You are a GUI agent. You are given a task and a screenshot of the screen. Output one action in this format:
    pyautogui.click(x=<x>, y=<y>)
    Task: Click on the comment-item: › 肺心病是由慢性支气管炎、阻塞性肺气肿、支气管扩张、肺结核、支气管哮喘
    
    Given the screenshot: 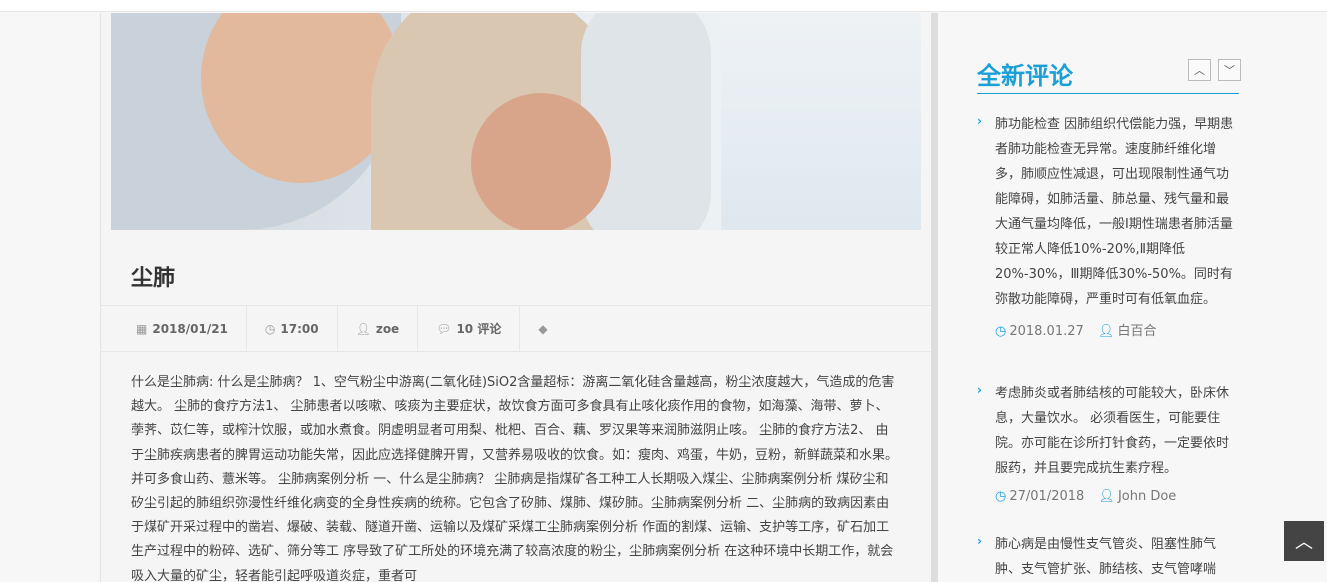 What is the action you would take?
    pyautogui.click(x=1108, y=557)
    